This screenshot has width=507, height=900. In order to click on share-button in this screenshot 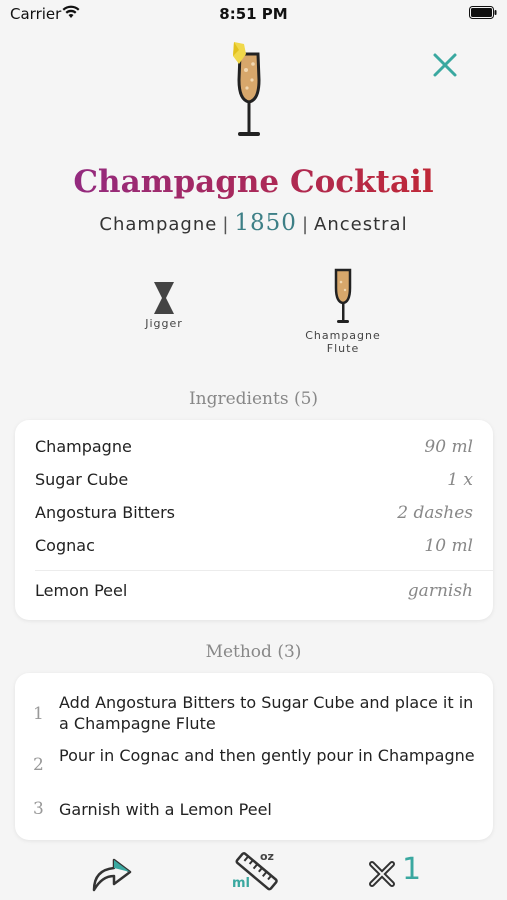, I will do `click(113, 872)`.